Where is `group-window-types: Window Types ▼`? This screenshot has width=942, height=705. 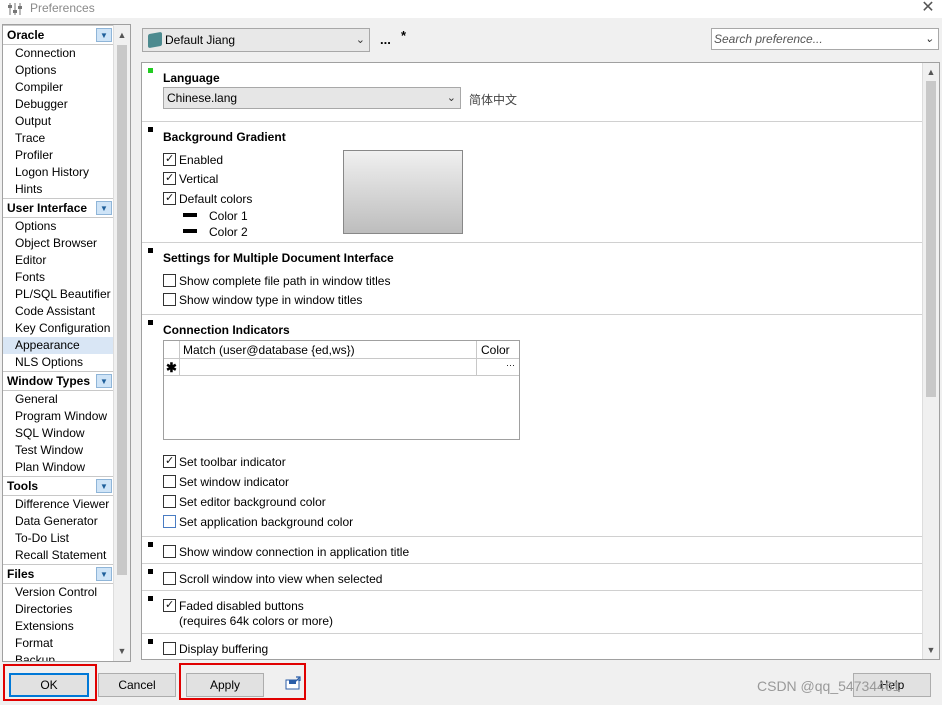 group-window-types: Window Types ▼ is located at coordinates (58, 381).